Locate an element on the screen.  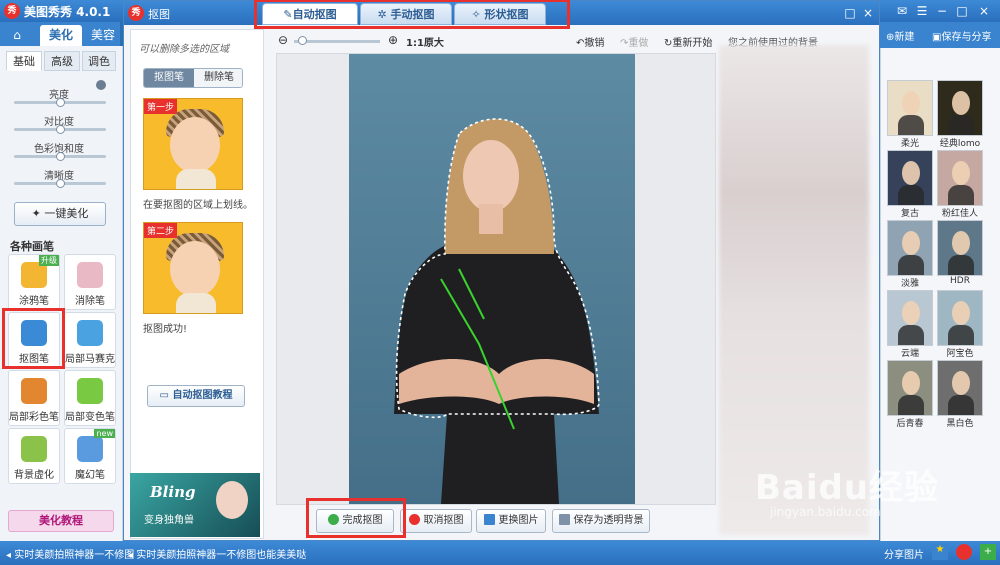
zoom-in-icon: ⊕ is located at coordinates (393, 40).